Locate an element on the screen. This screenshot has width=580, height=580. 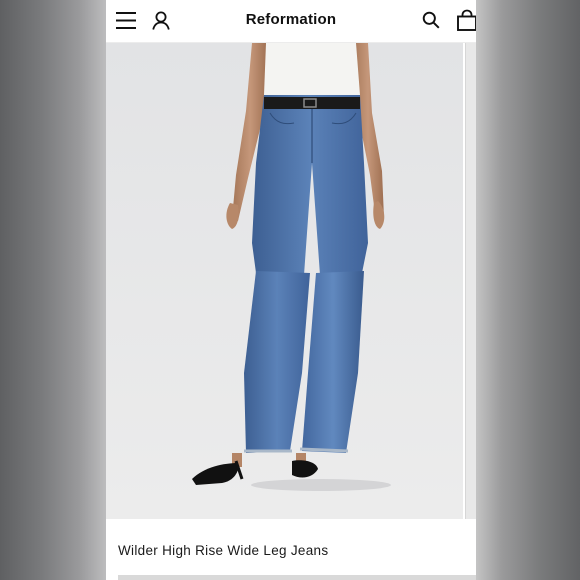
next-section-edge is located at coordinates (297, 577).